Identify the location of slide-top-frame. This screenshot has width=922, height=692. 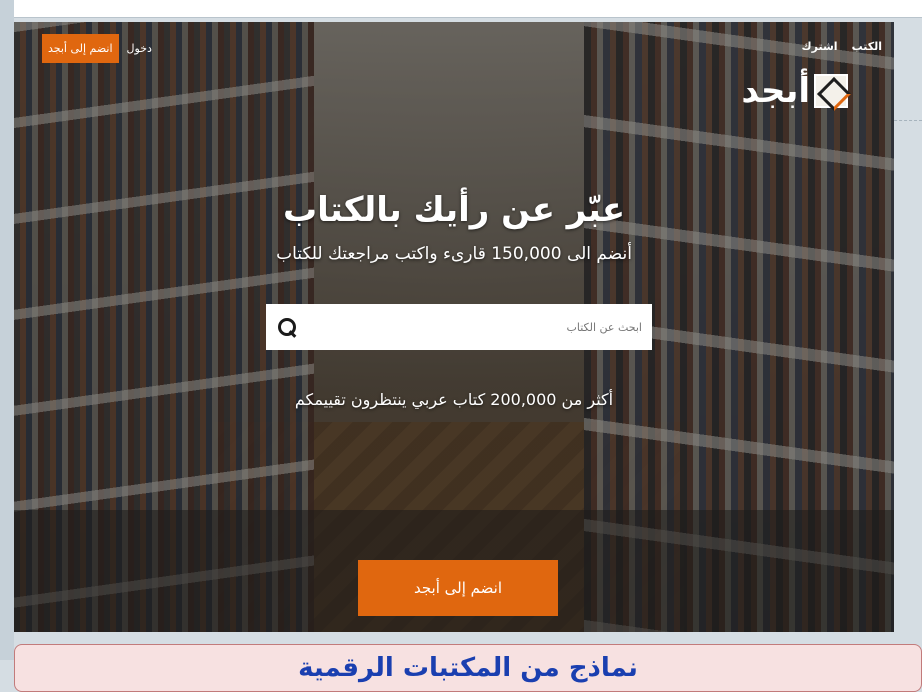
(461, 9).